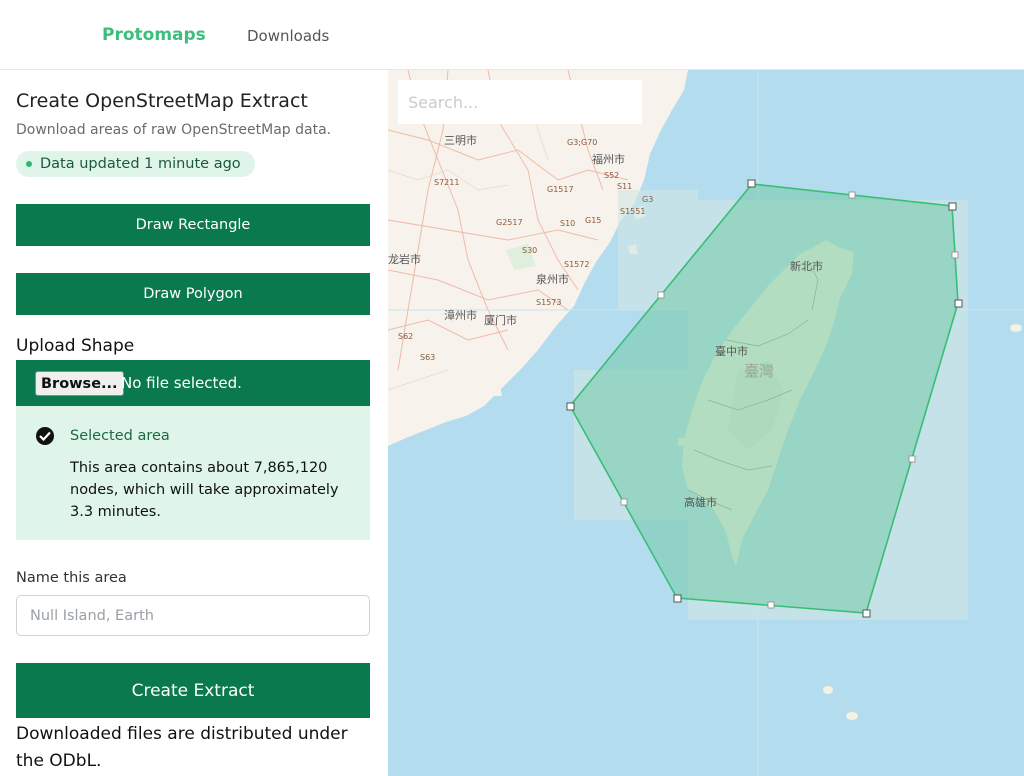 The width and height of the screenshot is (1024, 776). Describe the element at coordinates (428, 357) in the screenshot. I see `road-label: S63` at that location.